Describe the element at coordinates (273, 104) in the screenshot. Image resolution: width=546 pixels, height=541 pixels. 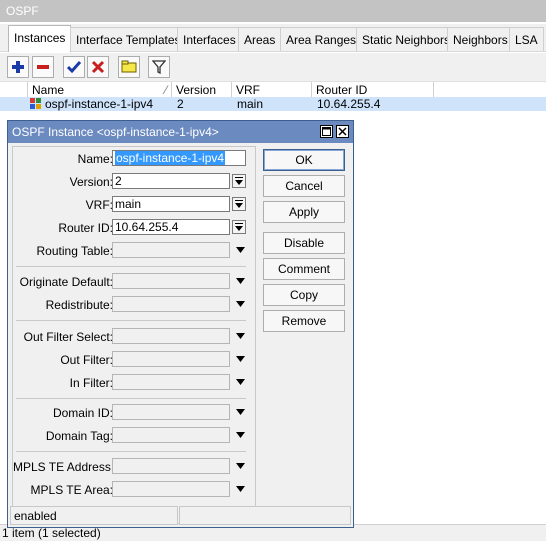
I see `table-row: ospf-instance-1-ipv4 2 main 10.64.255.4` at that location.